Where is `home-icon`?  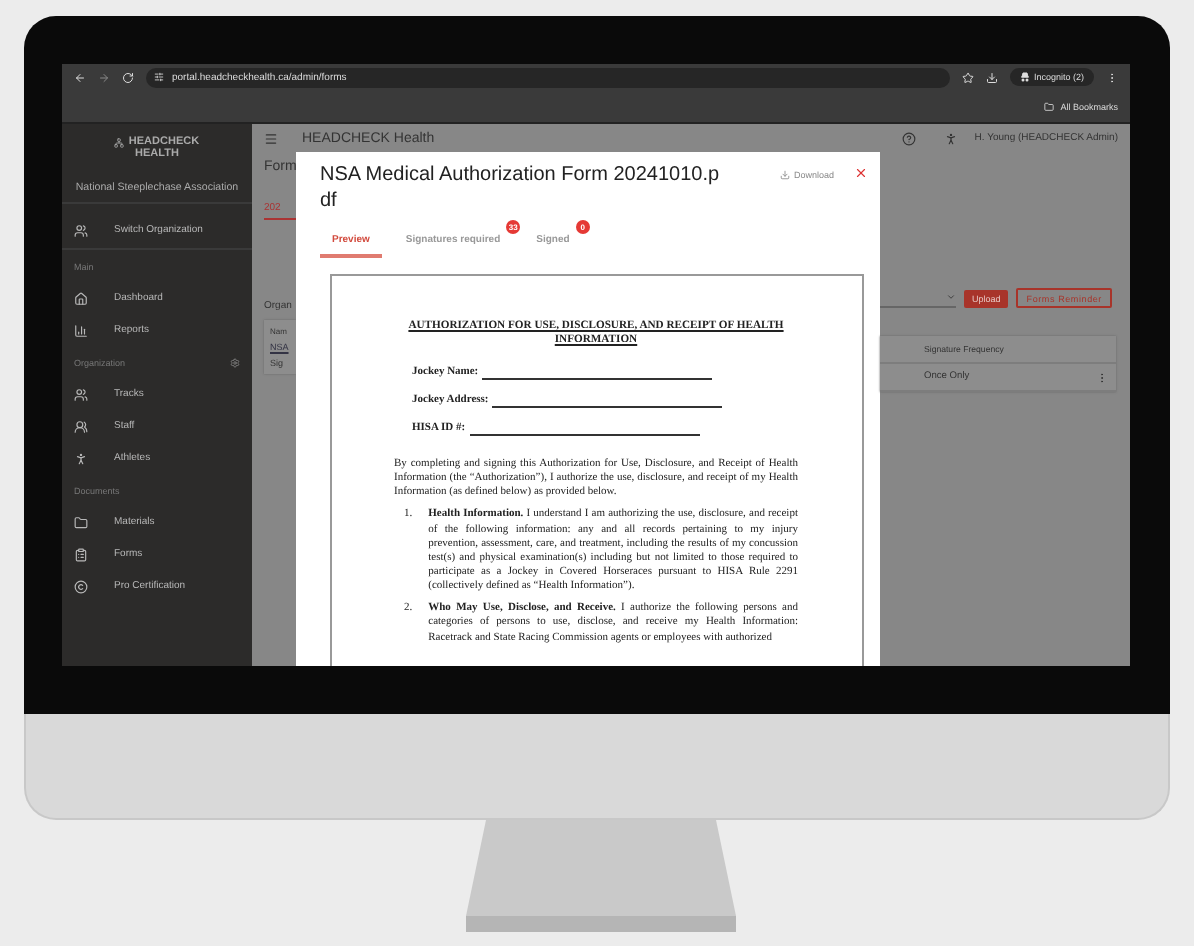
home-icon is located at coordinates (81, 298).